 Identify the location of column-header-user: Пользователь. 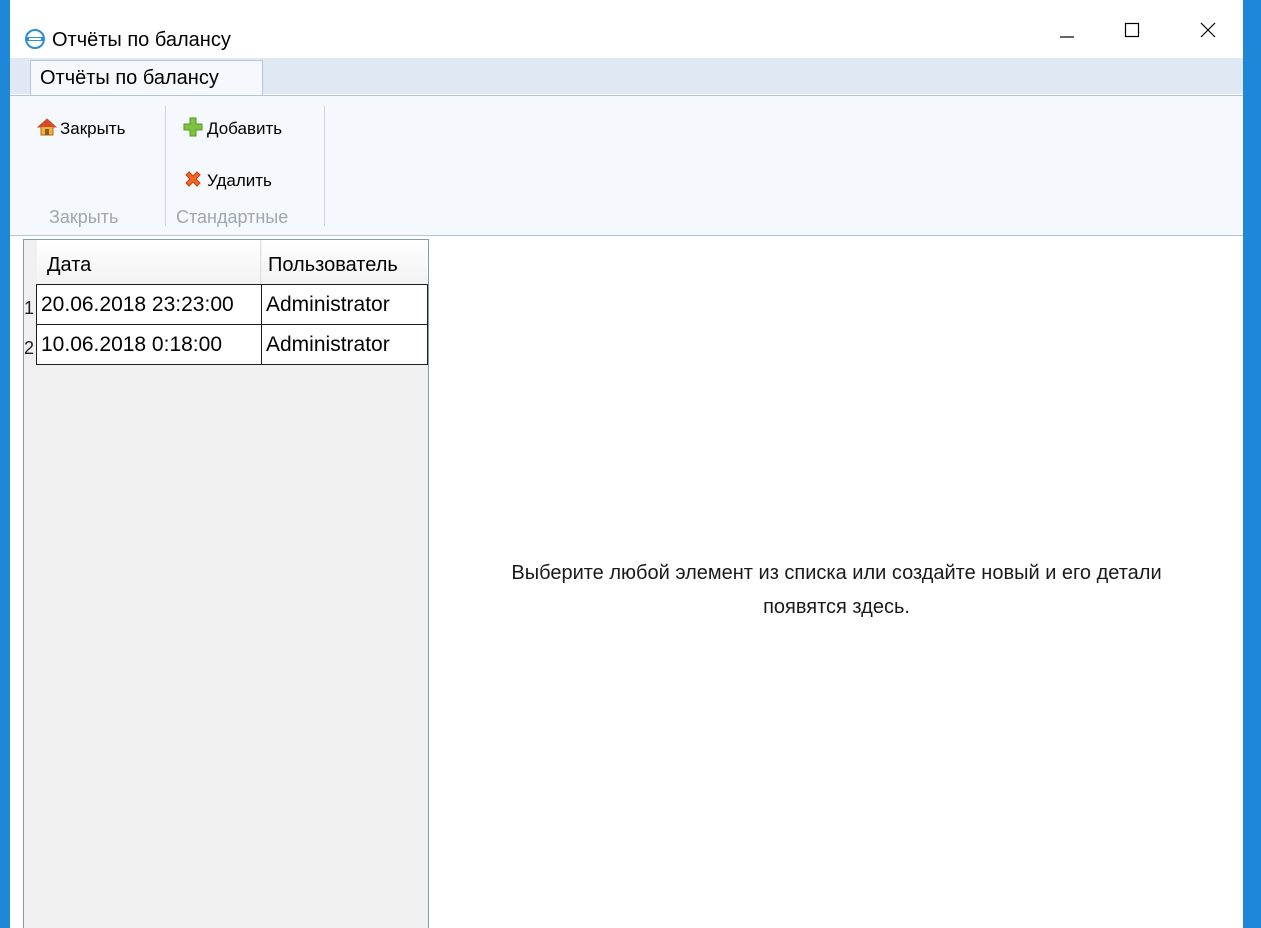
(345, 262).